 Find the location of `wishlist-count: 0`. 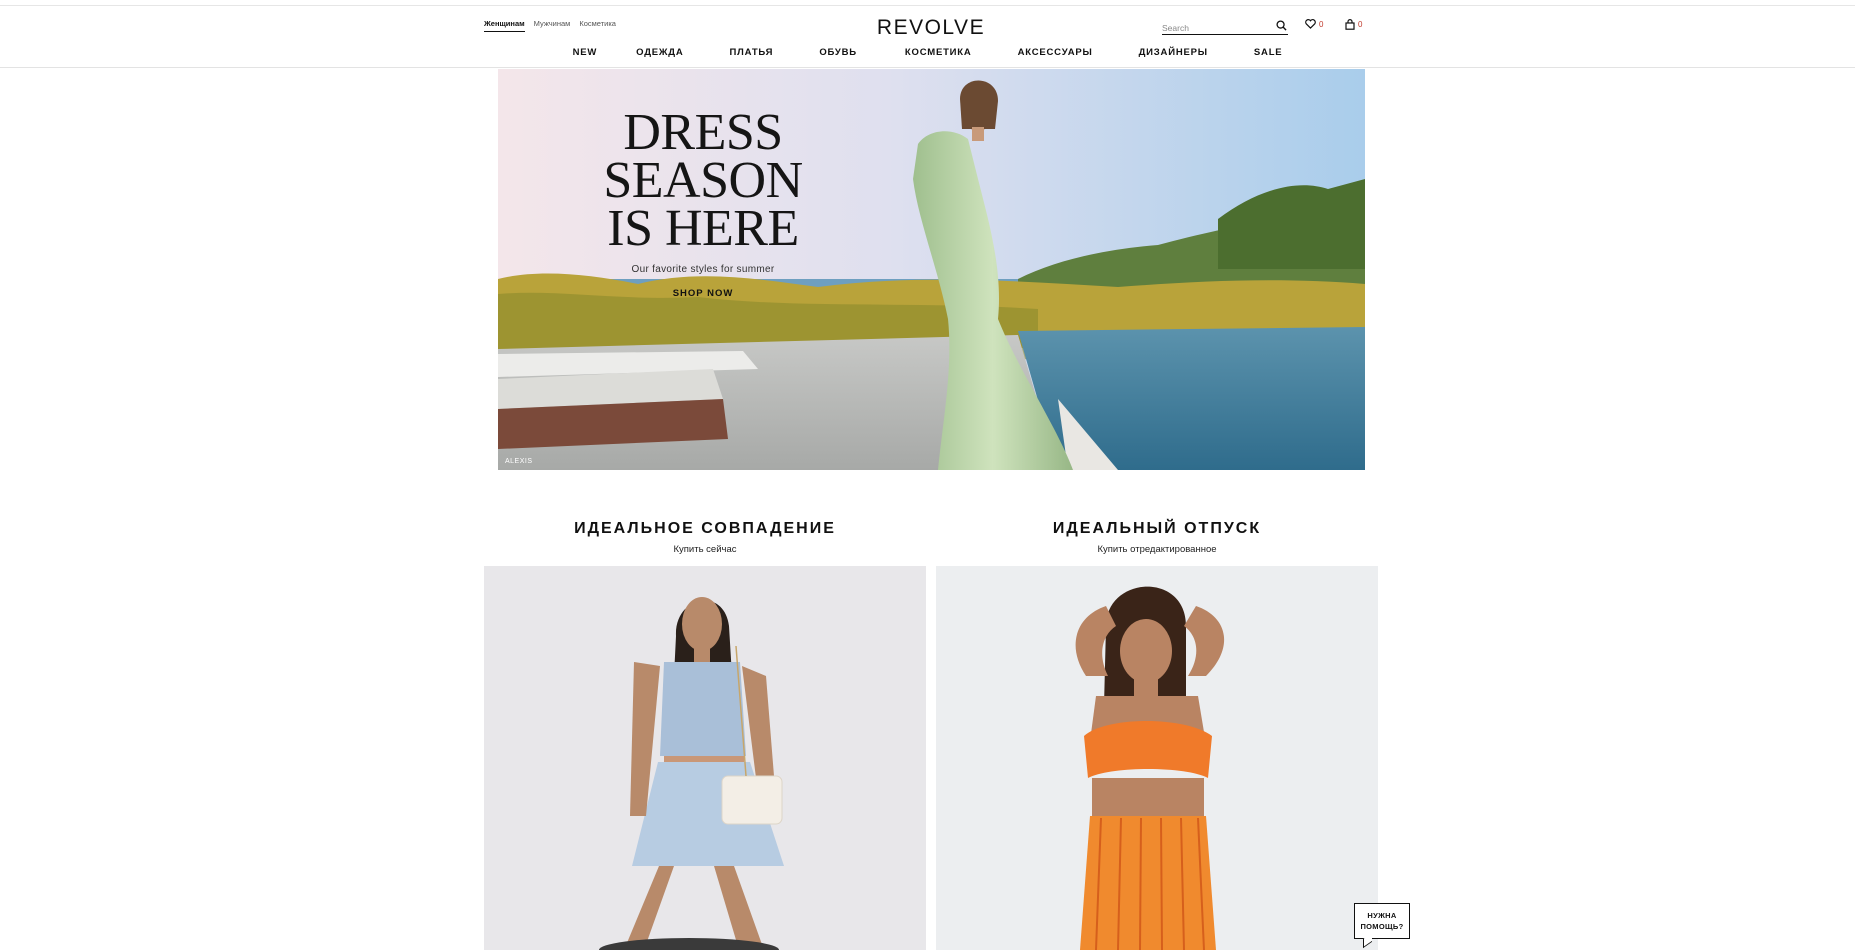

wishlist-count: 0 is located at coordinates (1321, 24).